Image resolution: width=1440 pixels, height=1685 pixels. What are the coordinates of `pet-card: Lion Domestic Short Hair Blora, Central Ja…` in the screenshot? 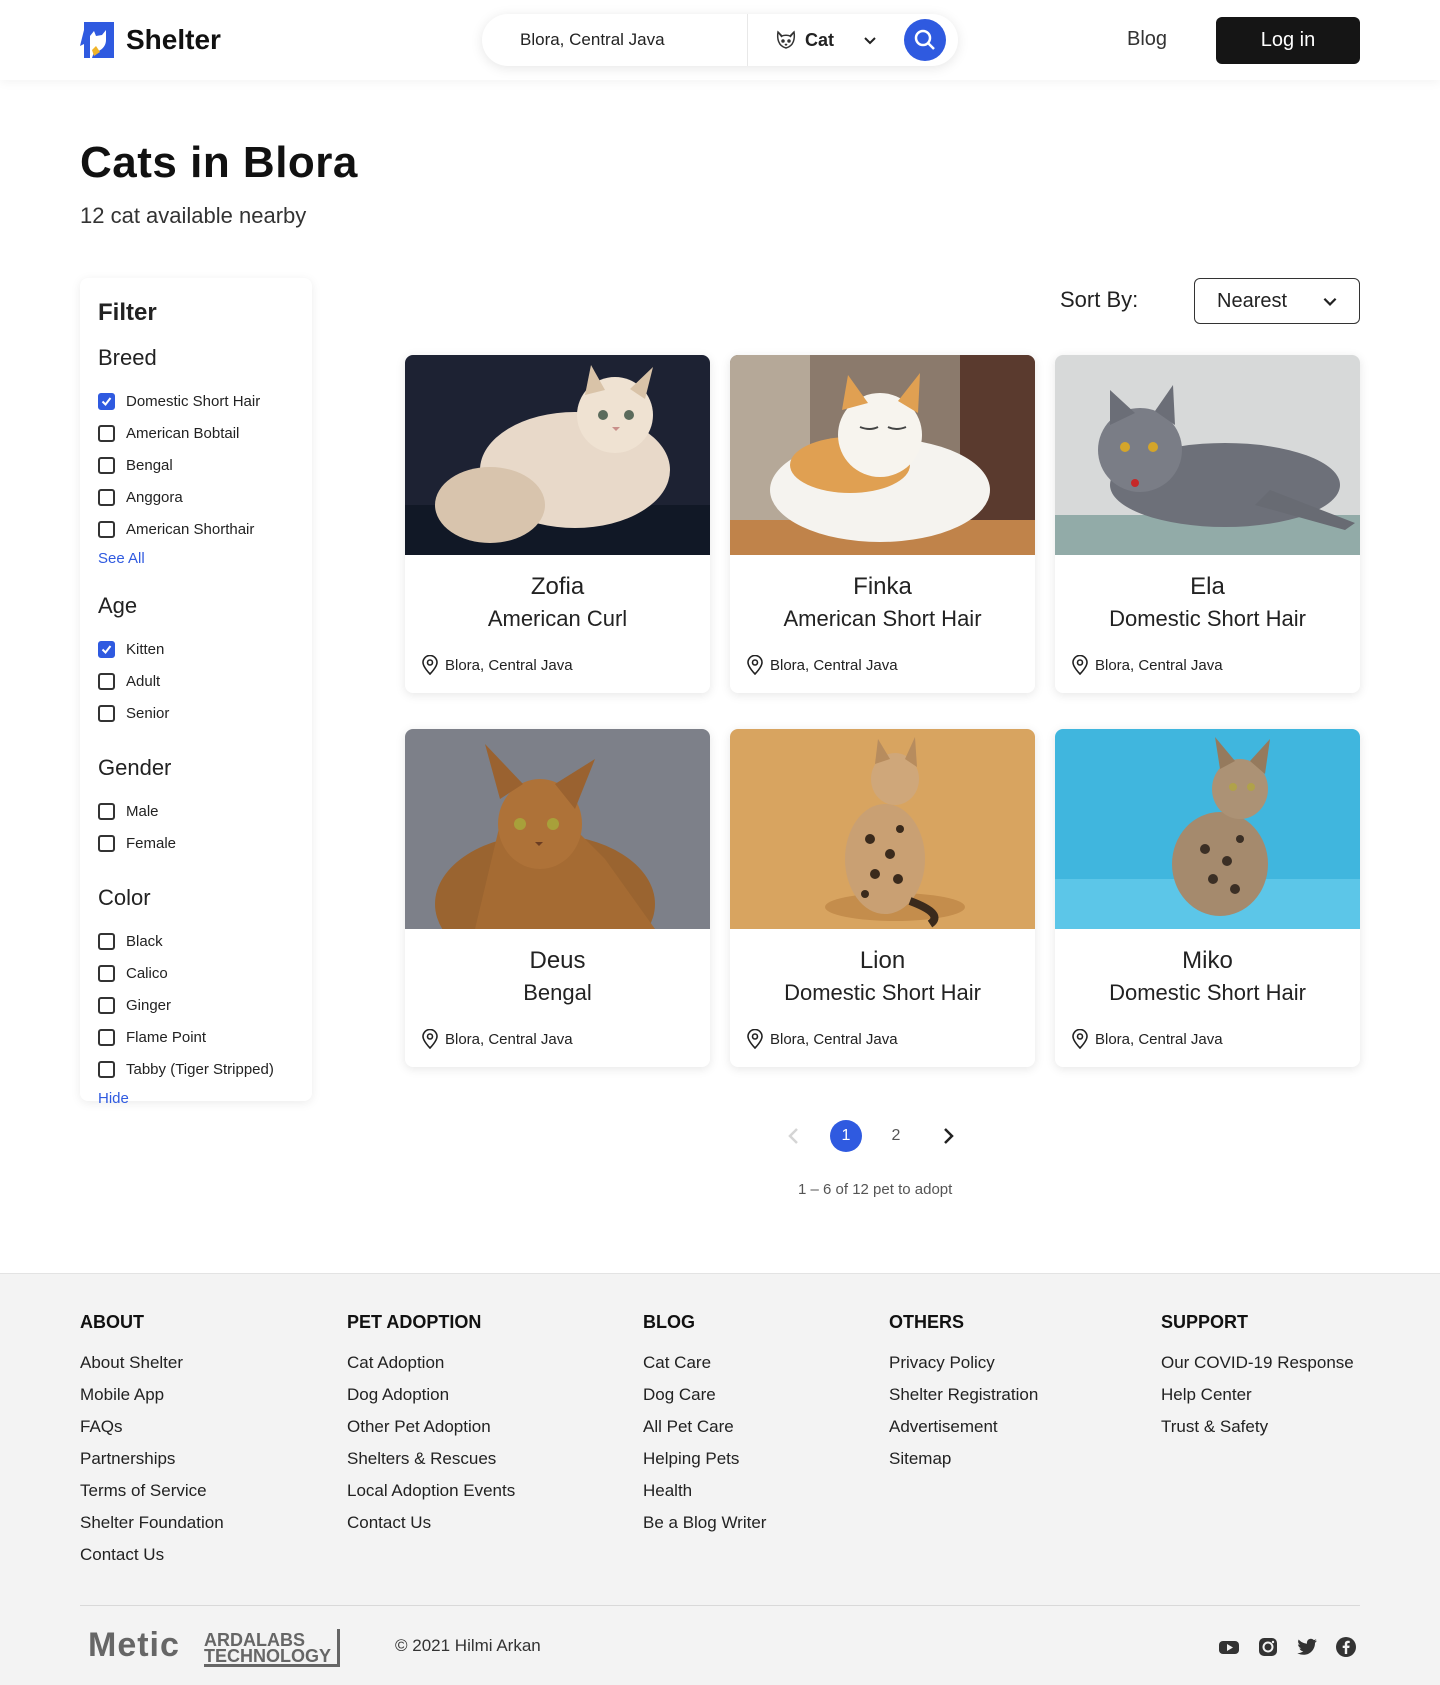 It's located at (882, 898).